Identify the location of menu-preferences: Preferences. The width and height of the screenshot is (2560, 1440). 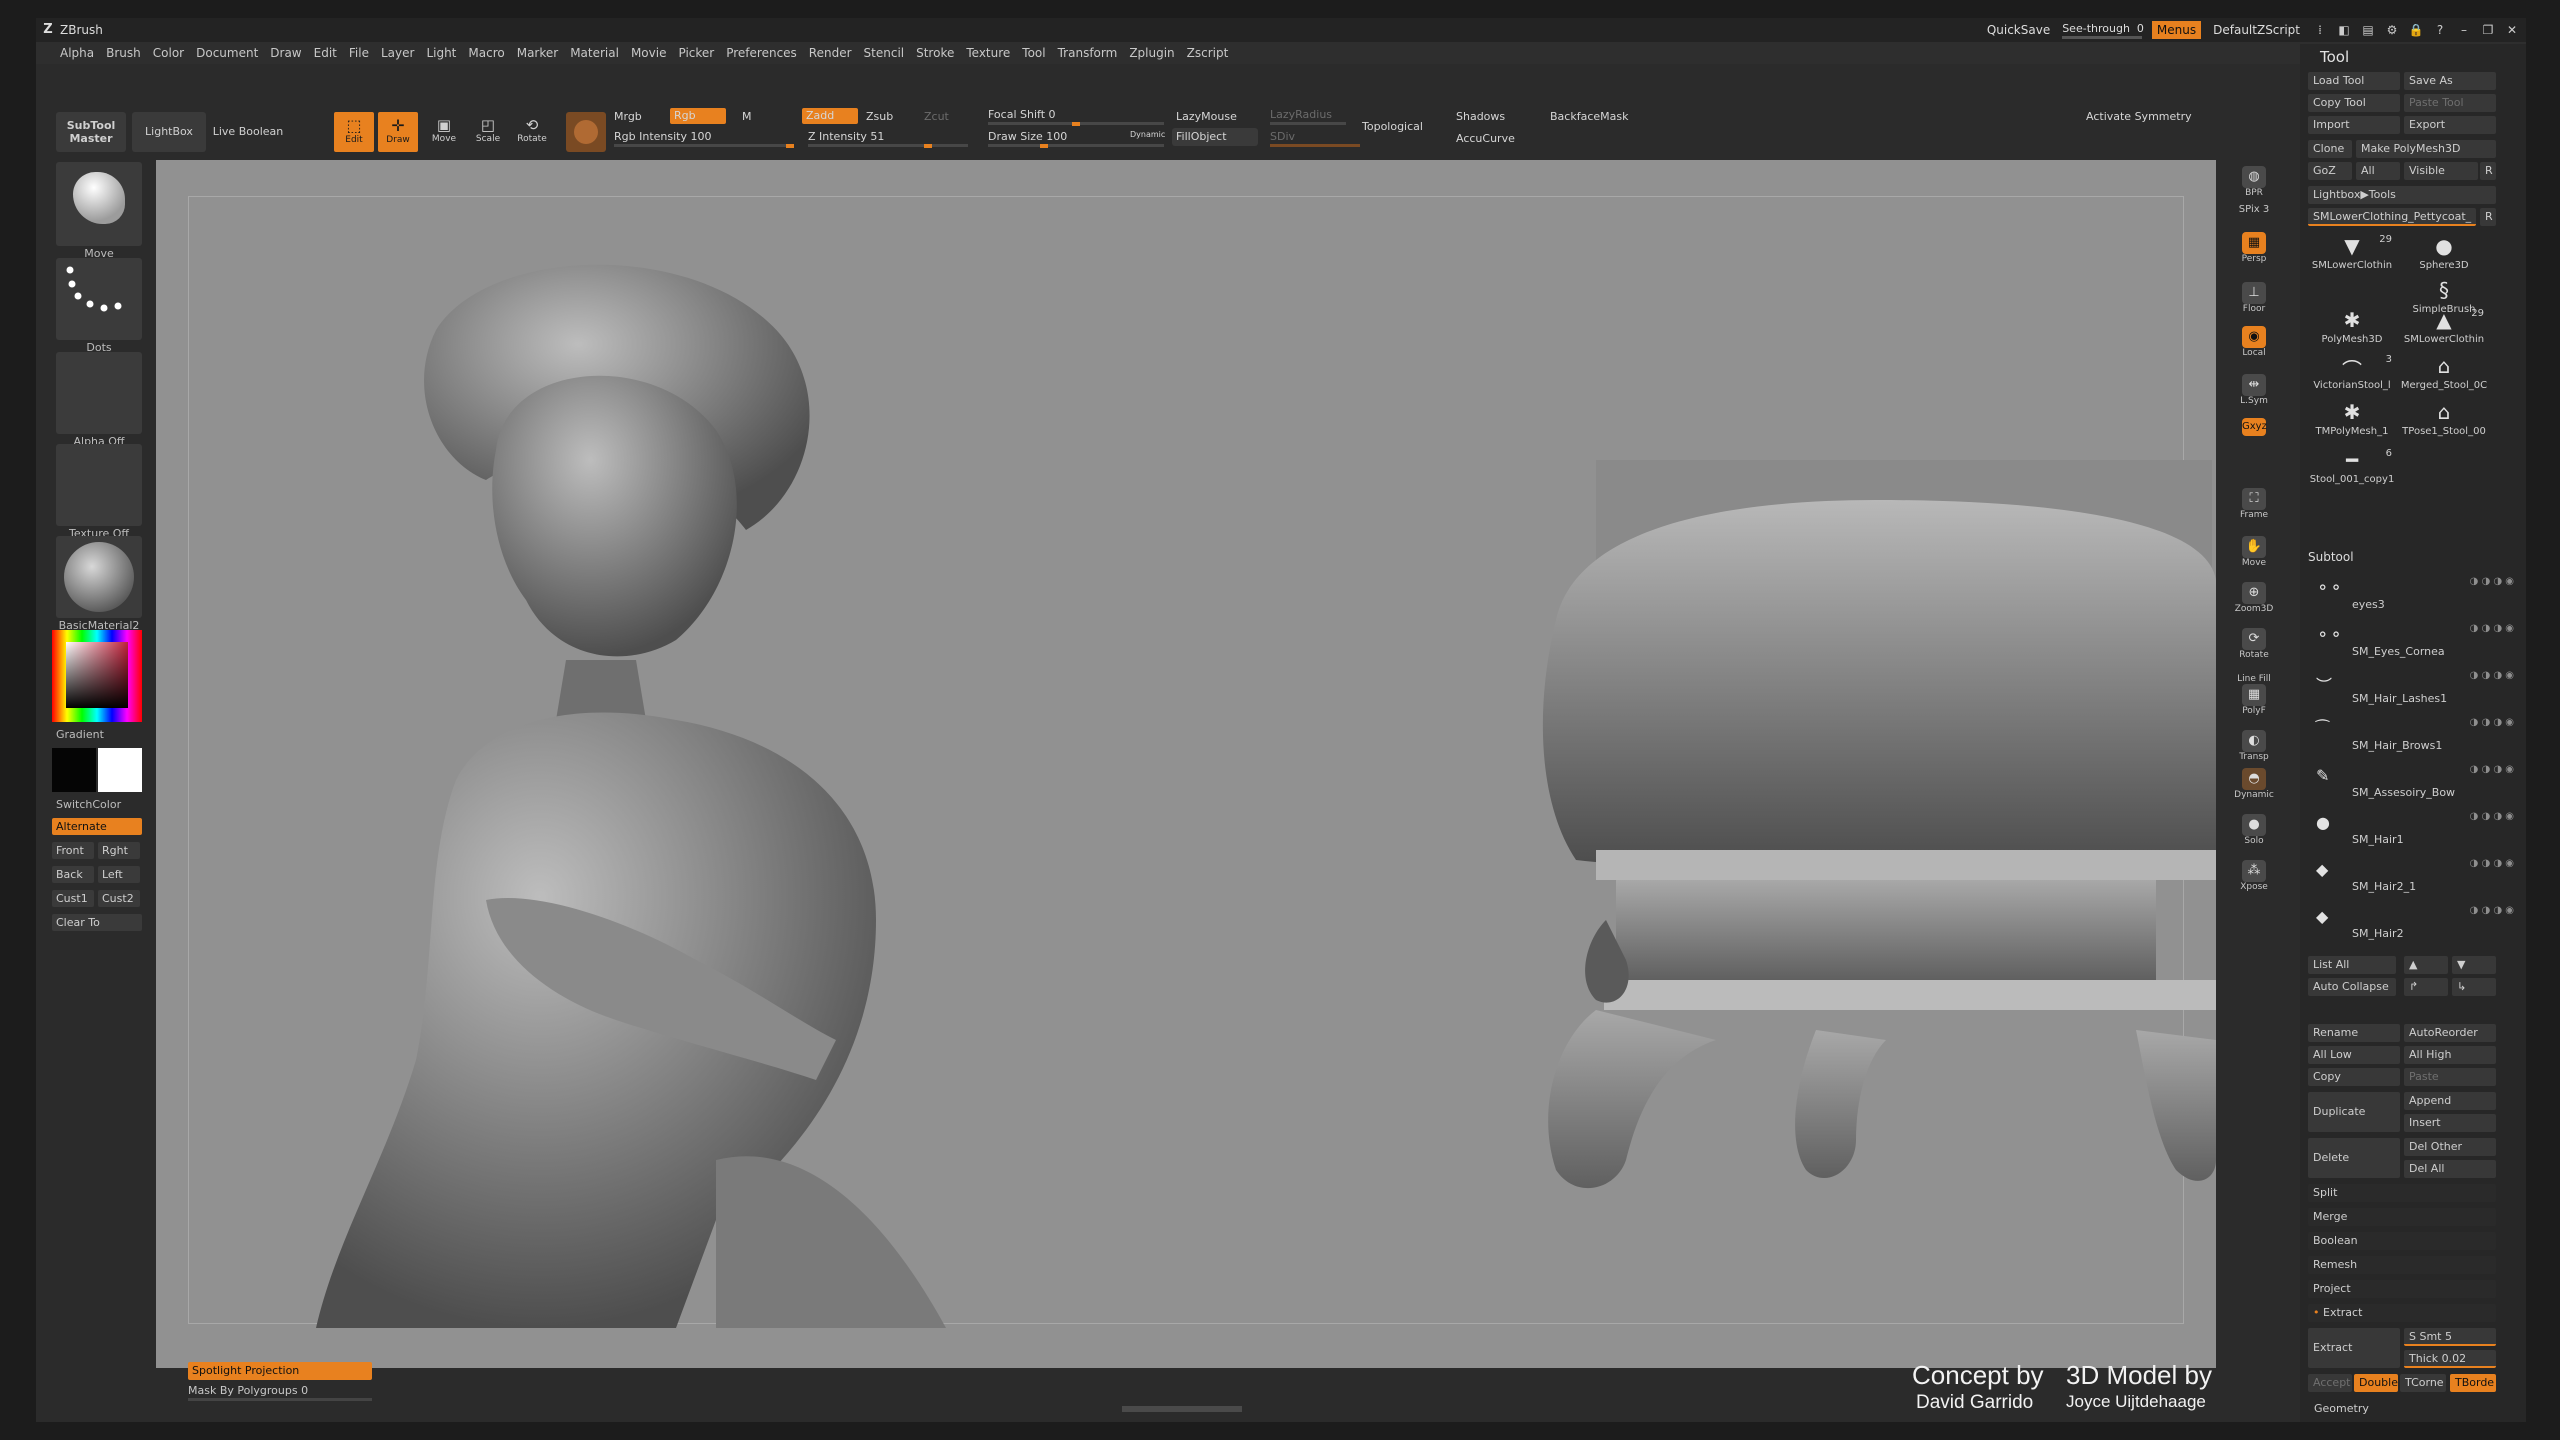
(761, 53).